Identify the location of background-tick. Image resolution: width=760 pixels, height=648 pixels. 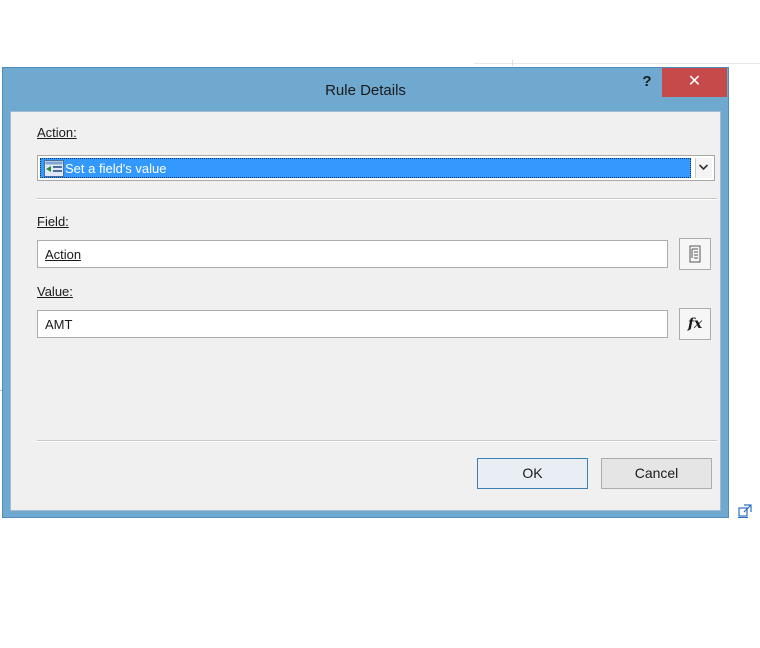
(512, 63).